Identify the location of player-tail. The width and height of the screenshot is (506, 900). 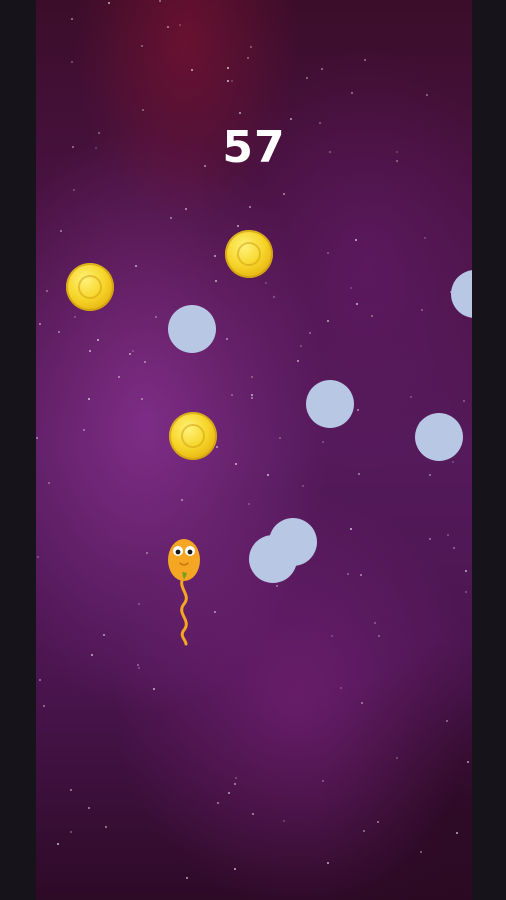
(184, 610).